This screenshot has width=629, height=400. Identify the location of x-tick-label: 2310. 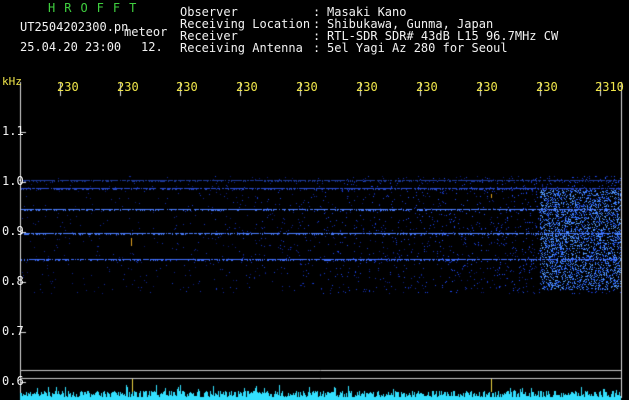
(609, 87).